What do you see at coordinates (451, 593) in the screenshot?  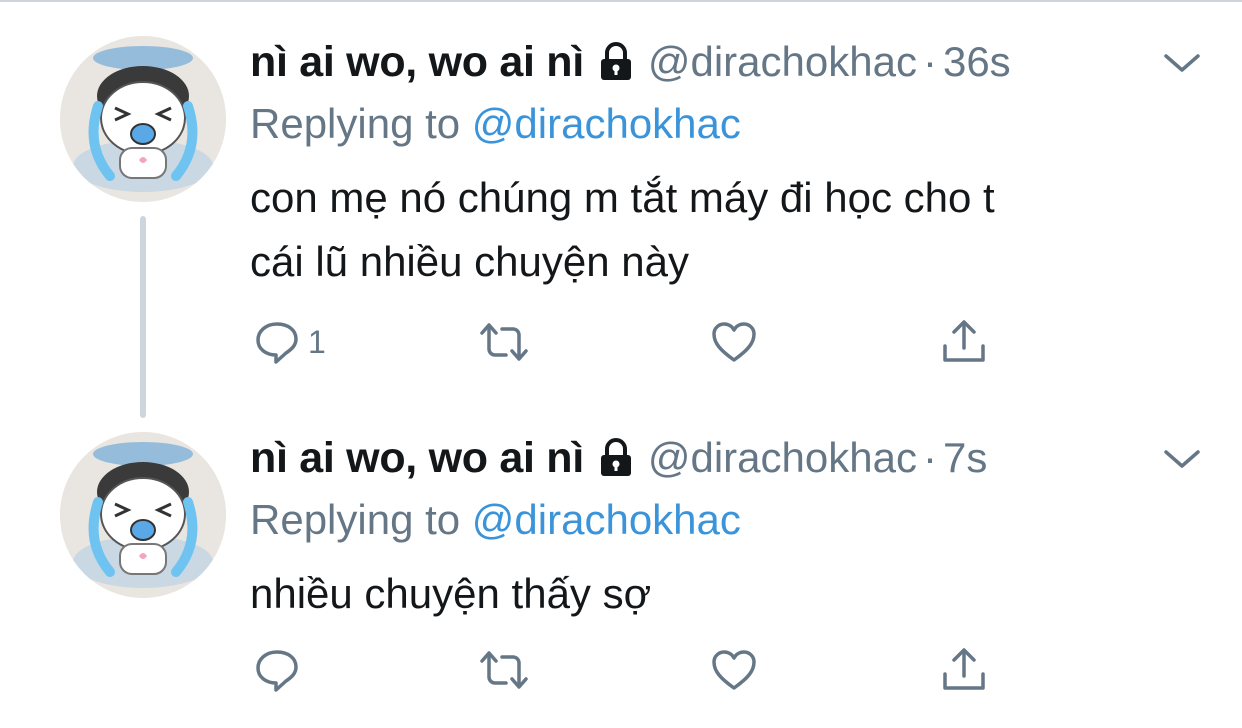 I see `tweet-text-line: nhiều chuyện thấy sợ` at bounding box center [451, 593].